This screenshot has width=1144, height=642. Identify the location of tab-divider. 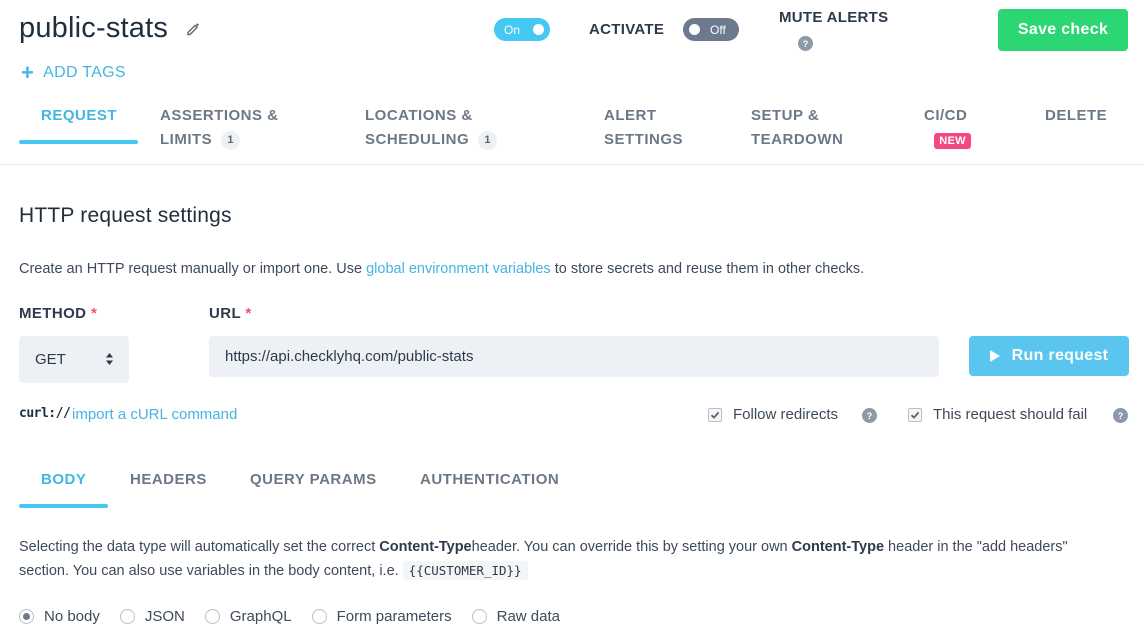
(572, 164).